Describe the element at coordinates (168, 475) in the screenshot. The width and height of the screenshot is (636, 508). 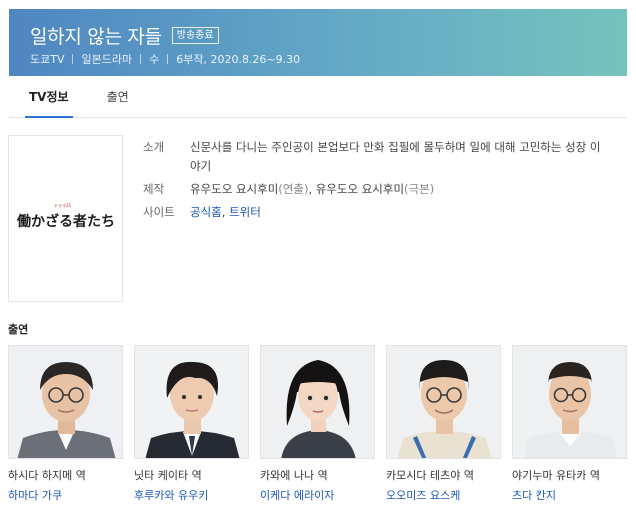
I see `cast-role: 닛타 케이타 역` at that location.